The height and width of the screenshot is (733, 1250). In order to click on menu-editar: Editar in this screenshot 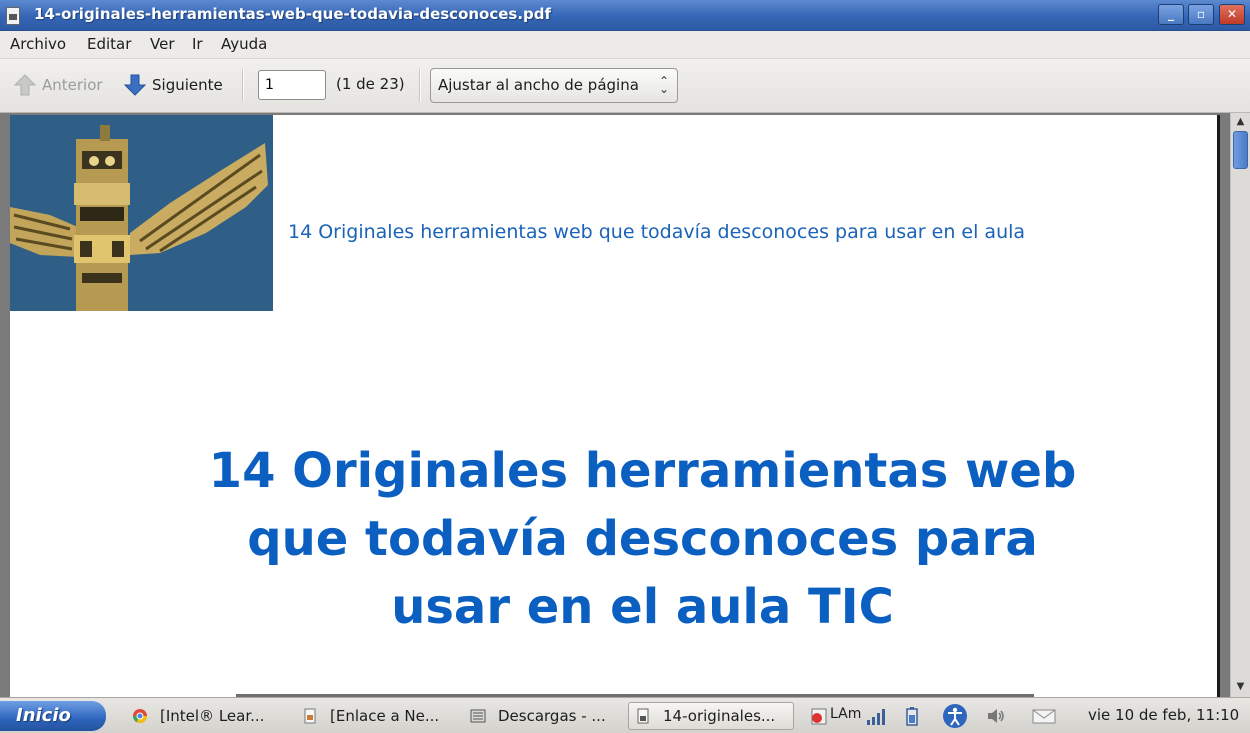, I will do `click(109, 44)`.